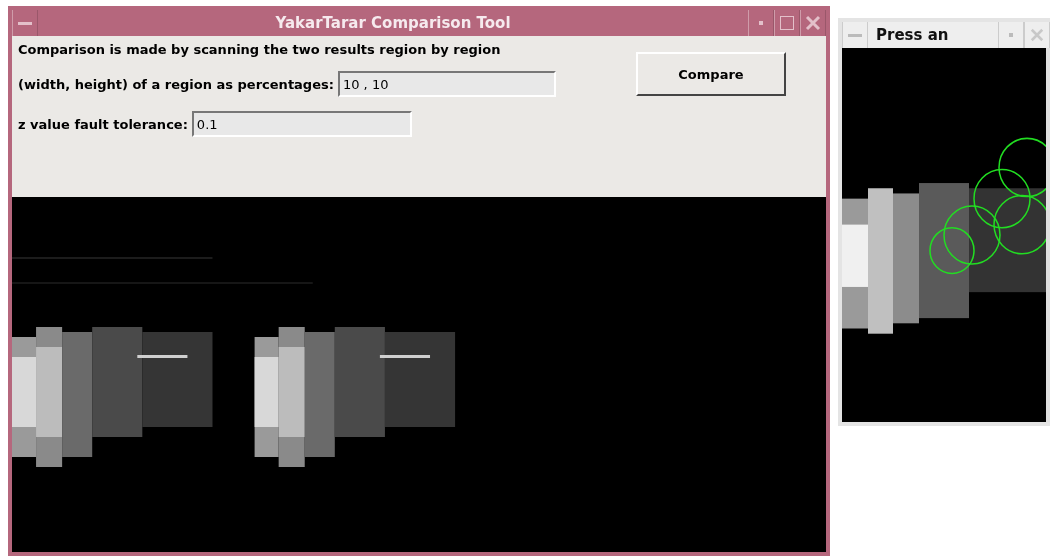  Describe the element at coordinates (176, 84) in the screenshot. I see `field-label: (width, height) of a region as percentages:` at that location.